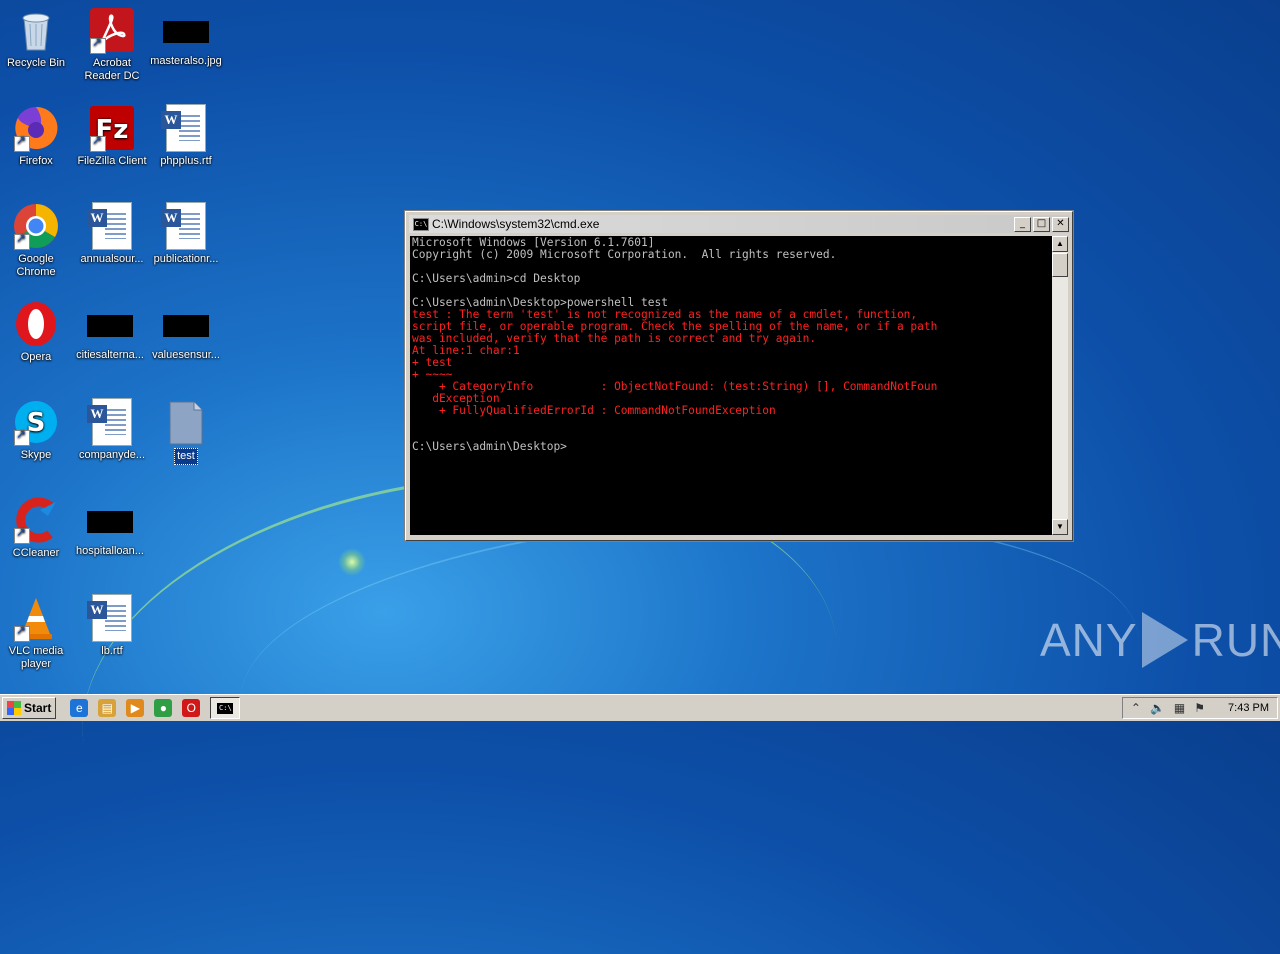  Describe the element at coordinates (1248, 708) in the screenshot. I see `clock: 7:43 PM` at that location.